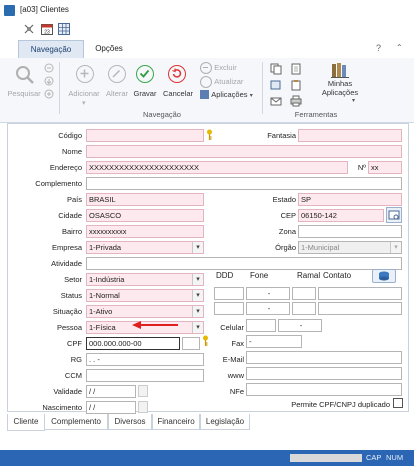 The width and height of the screenshot is (414, 466). Describe the element at coordinates (145, 215) in the screenshot. I see `cidade-field: OSASCO` at that location.